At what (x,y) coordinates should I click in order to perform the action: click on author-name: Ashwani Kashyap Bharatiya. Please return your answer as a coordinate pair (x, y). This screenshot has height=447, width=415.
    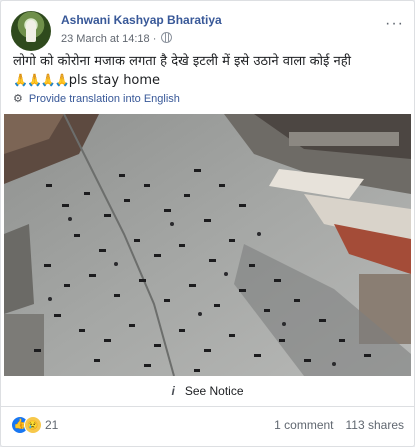
    Looking at the image, I should click on (141, 20).